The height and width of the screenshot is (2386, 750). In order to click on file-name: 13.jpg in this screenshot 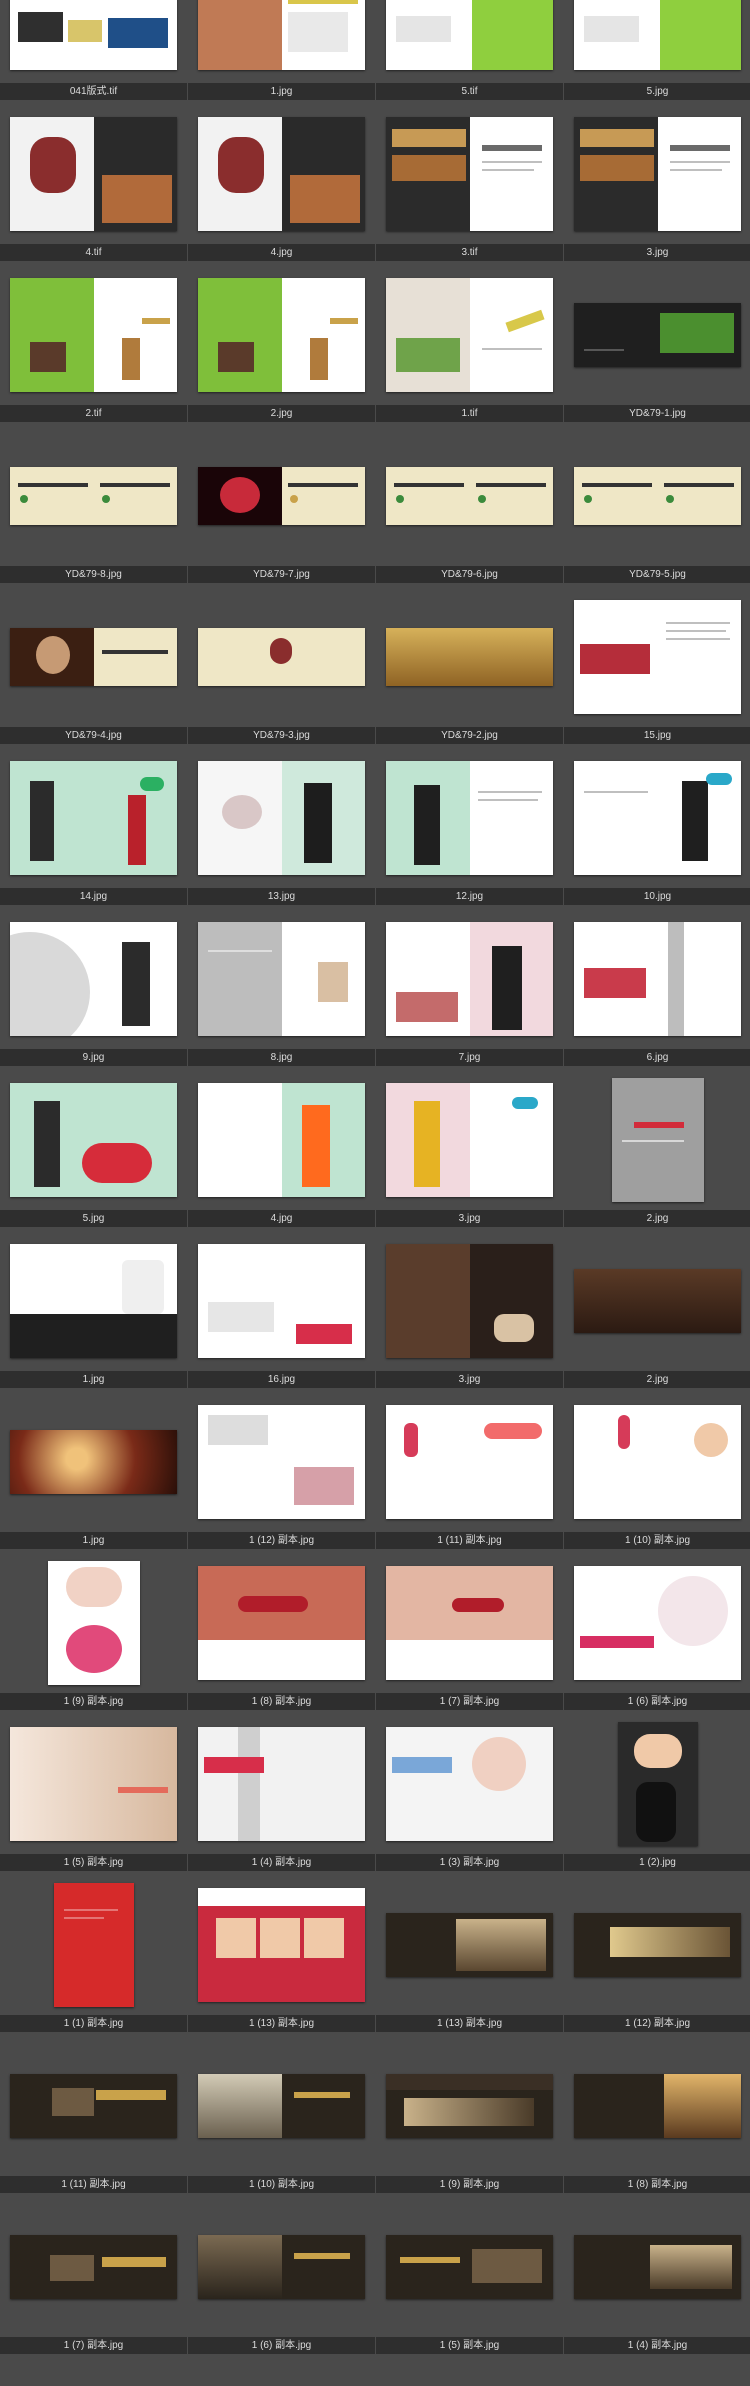, I will do `click(281, 896)`.